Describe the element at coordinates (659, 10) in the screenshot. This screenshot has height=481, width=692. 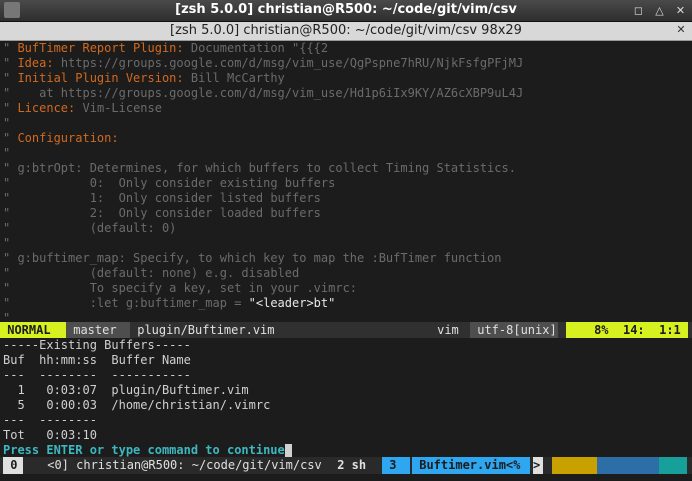
I see `maximize-icon: △` at that location.